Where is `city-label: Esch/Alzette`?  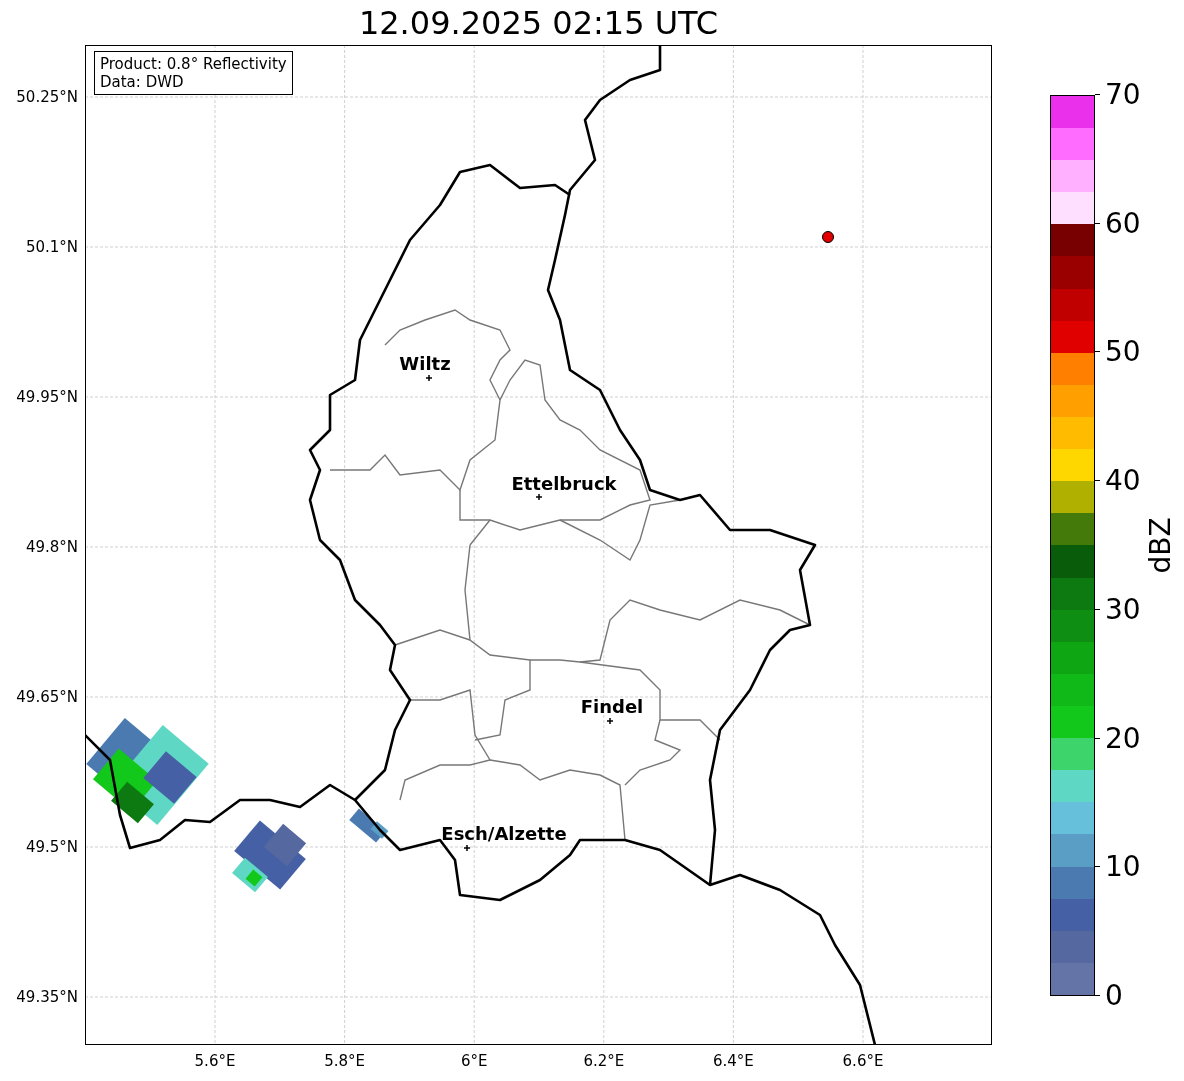
city-label: Esch/Alzette is located at coordinates (504, 833).